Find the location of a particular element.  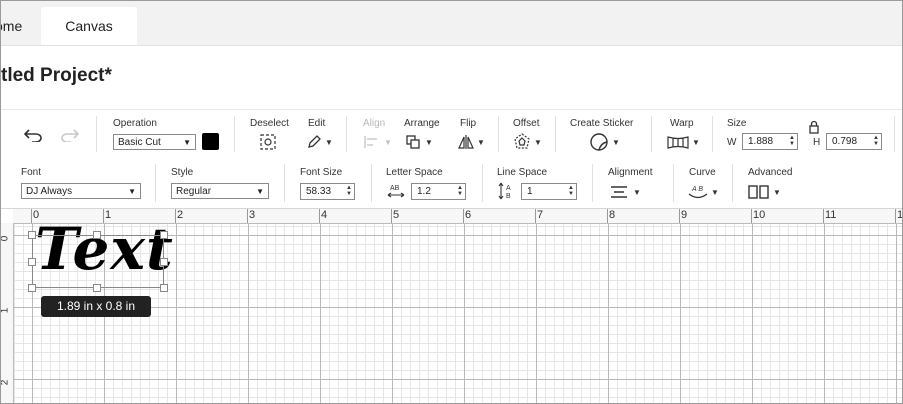

resize-handle-tm is located at coordinates (97, 235).